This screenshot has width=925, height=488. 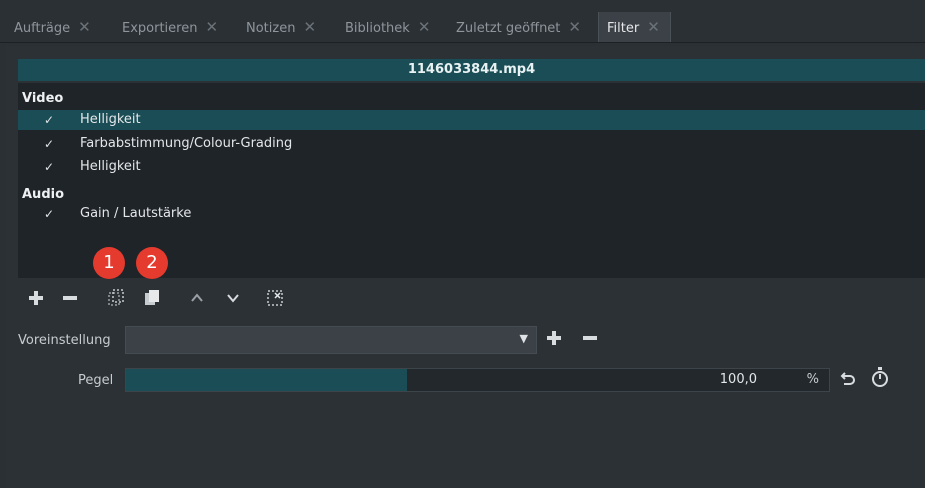 I want to click on preset-select: ▼, so click(x=331, y=340).